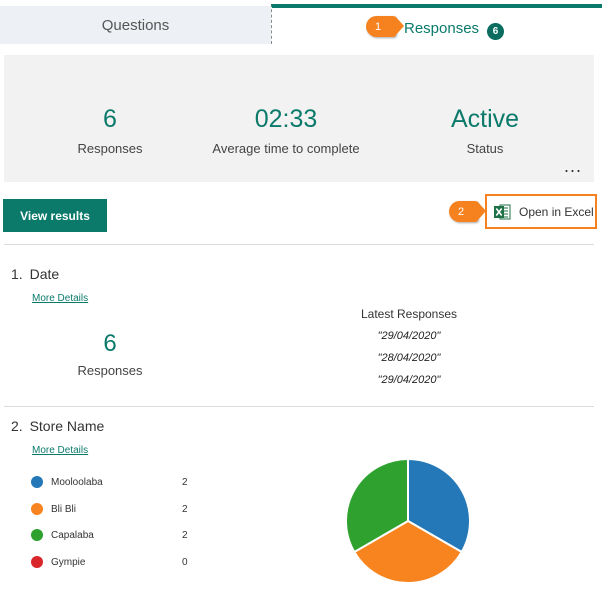 The height and width of the screenshot is (596, 602). I want to click on callout-step-1: 1, so click(385, 26).